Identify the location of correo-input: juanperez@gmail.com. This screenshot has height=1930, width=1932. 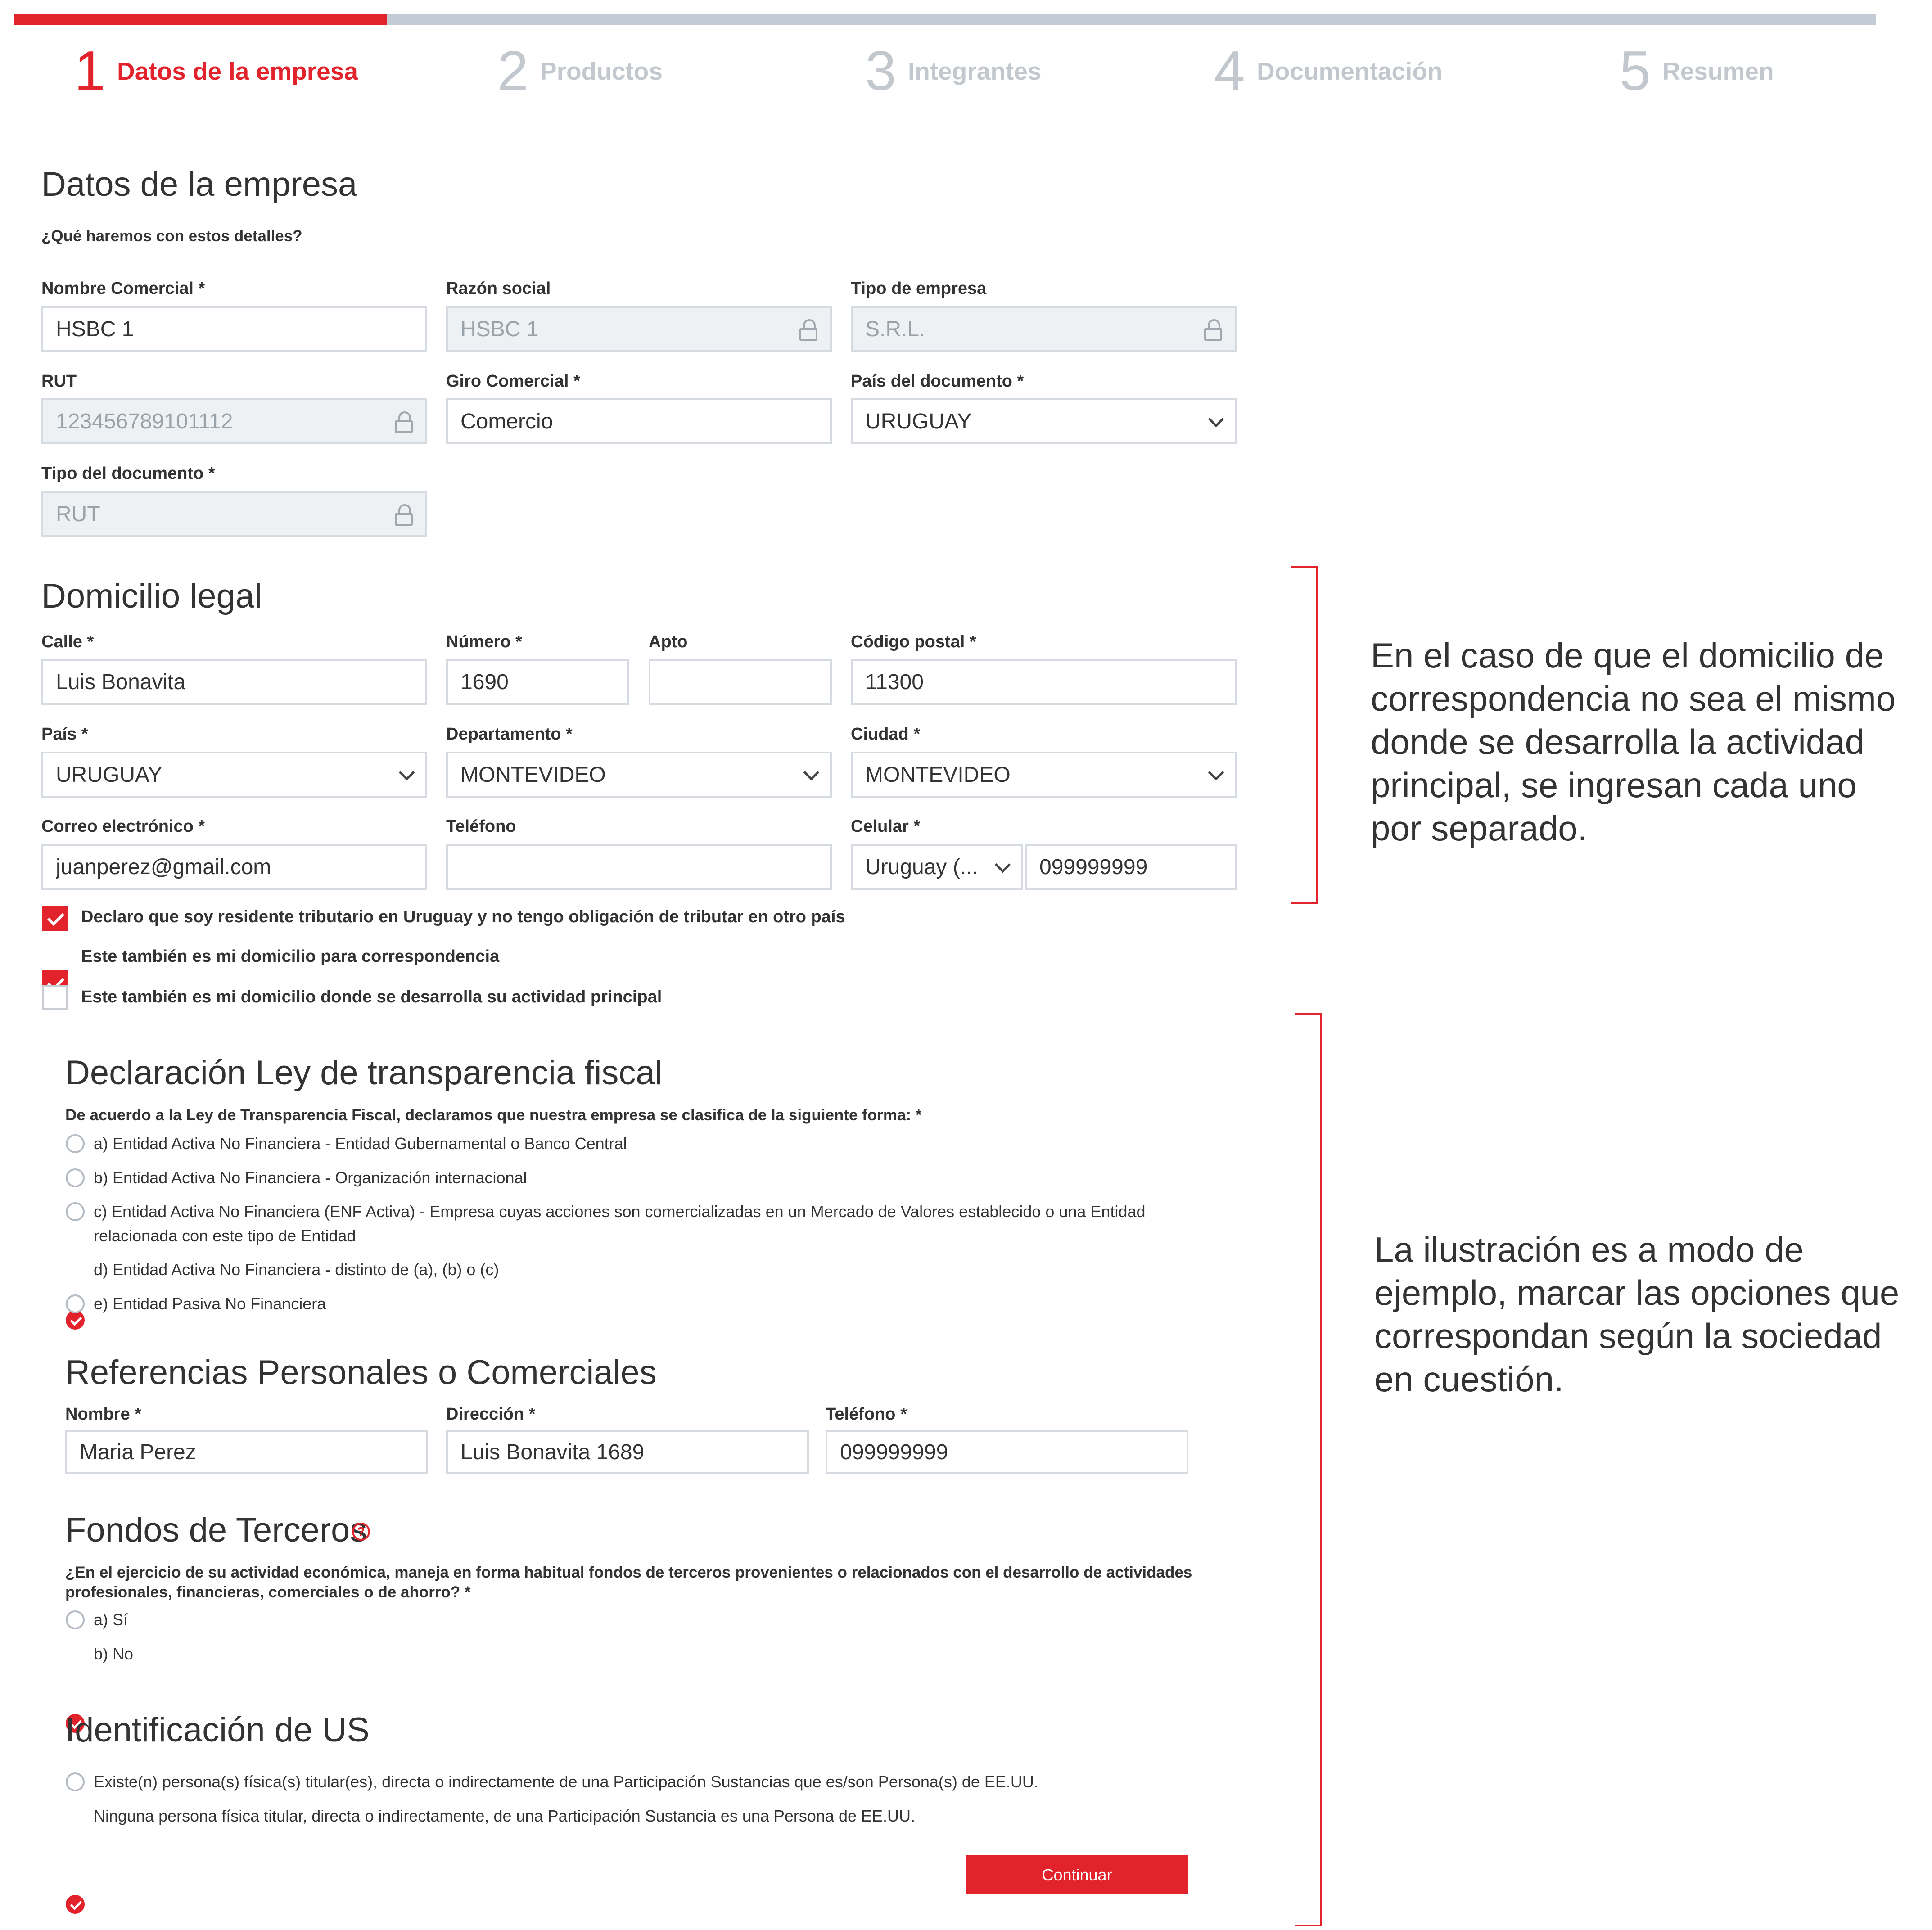
(234, 867).